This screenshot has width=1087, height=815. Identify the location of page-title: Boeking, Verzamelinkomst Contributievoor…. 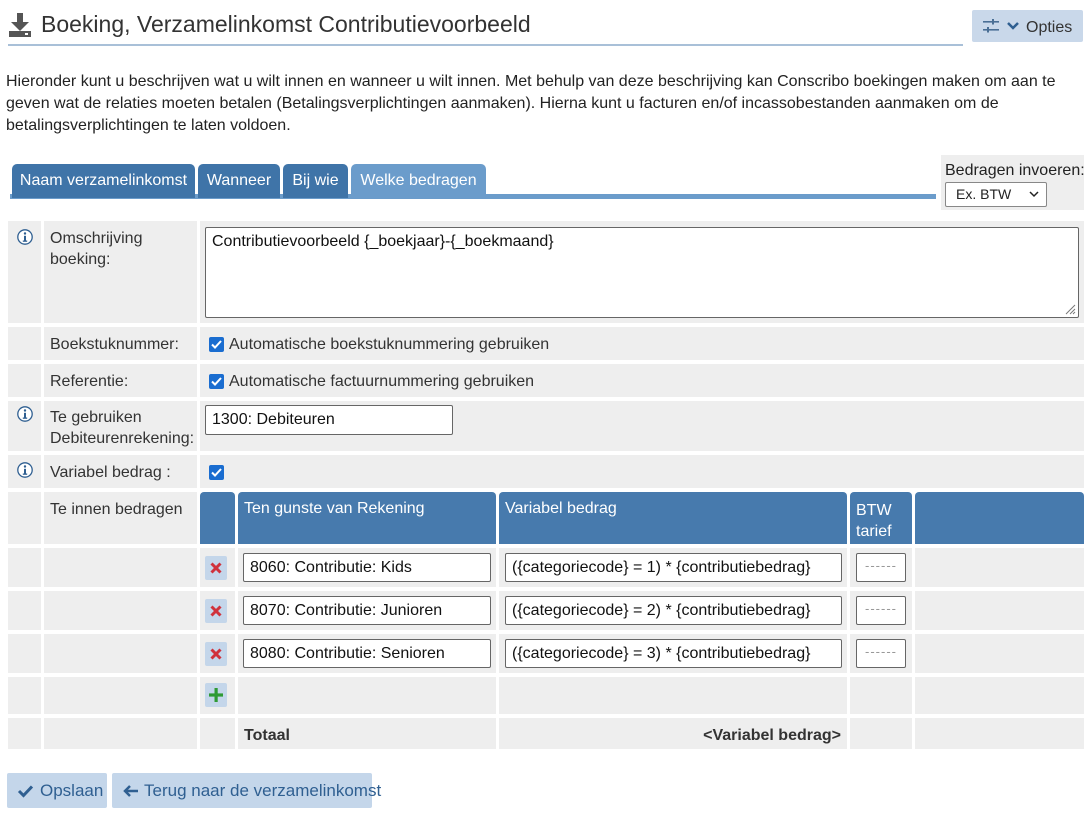
(286, 24).